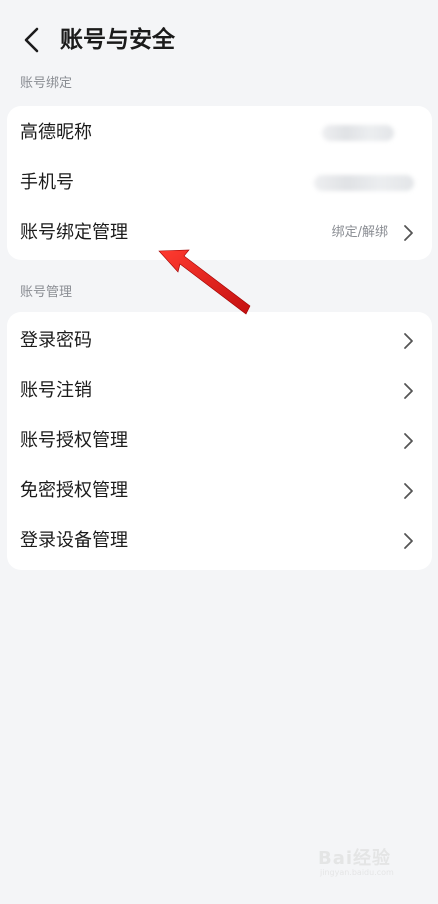  I want to click on row-password-free-authorization: 免密授权管理, so click(219, 491).